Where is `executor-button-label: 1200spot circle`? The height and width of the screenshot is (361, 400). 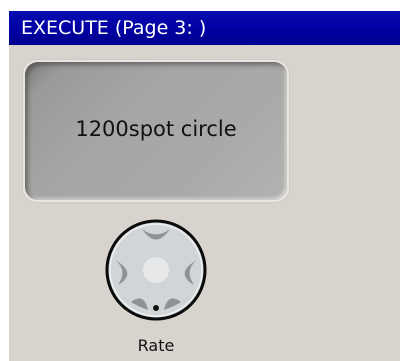 executor-button-label: 1200spot circle is located at coordinates (156, 129).